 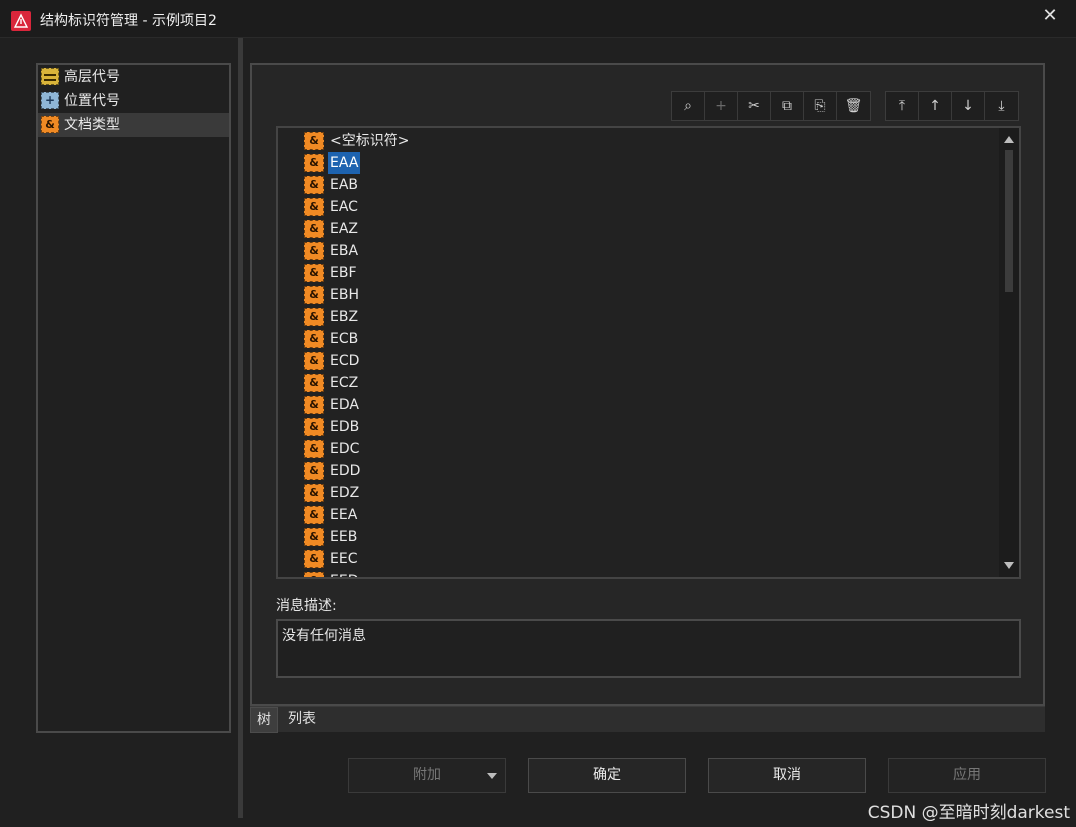 I want to click on nav-item-label: 位置代号, so click(x=92, y=101).